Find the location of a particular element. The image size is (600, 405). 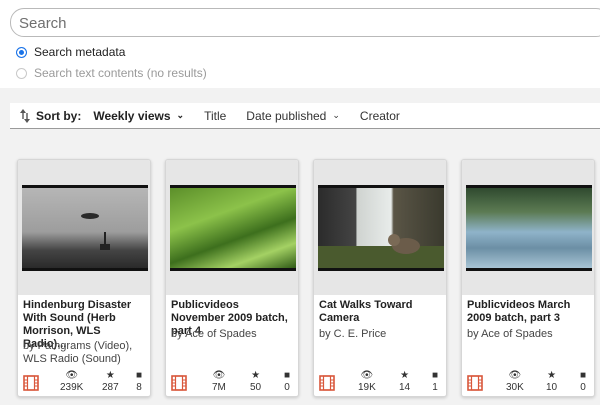

favorites-stat: ★ 14 is located at coordinates (404, 381).